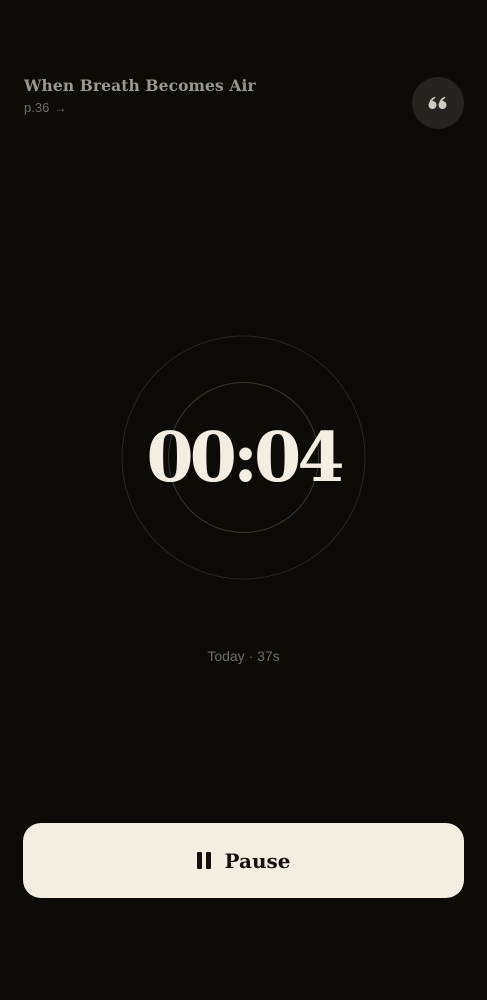  I want to click on today-reading-stat: Today · 37s, so click(243, 656).